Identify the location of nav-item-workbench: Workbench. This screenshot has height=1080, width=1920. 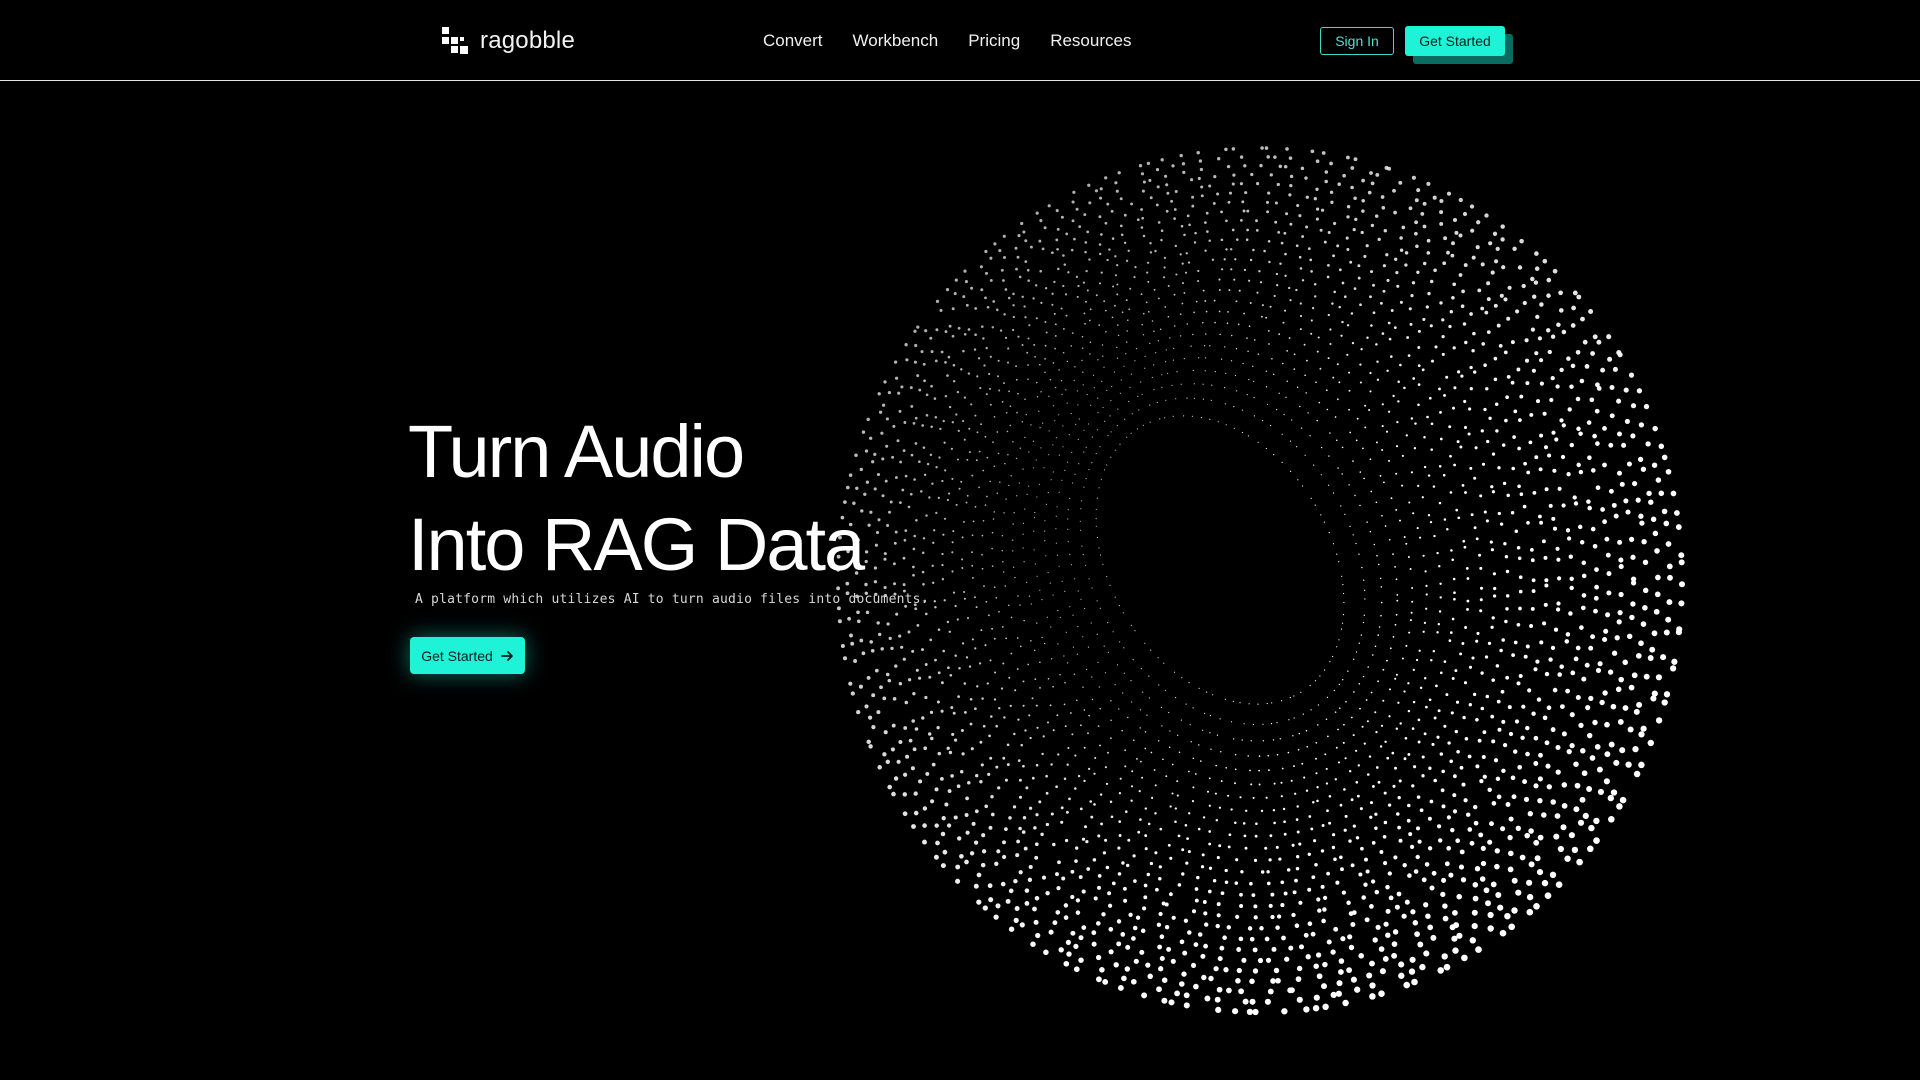
(896, 41).